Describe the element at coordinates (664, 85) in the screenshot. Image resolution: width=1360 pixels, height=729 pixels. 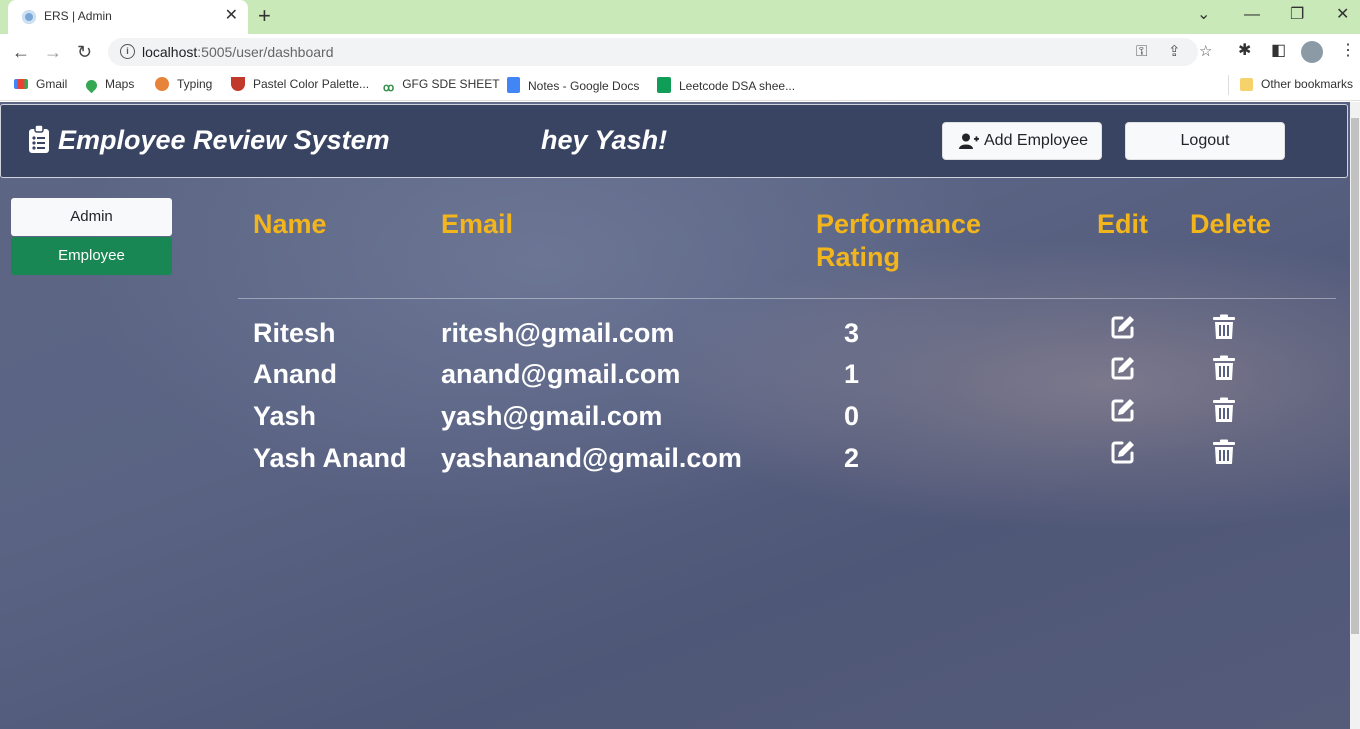
I see `sheets-icon` at that location.